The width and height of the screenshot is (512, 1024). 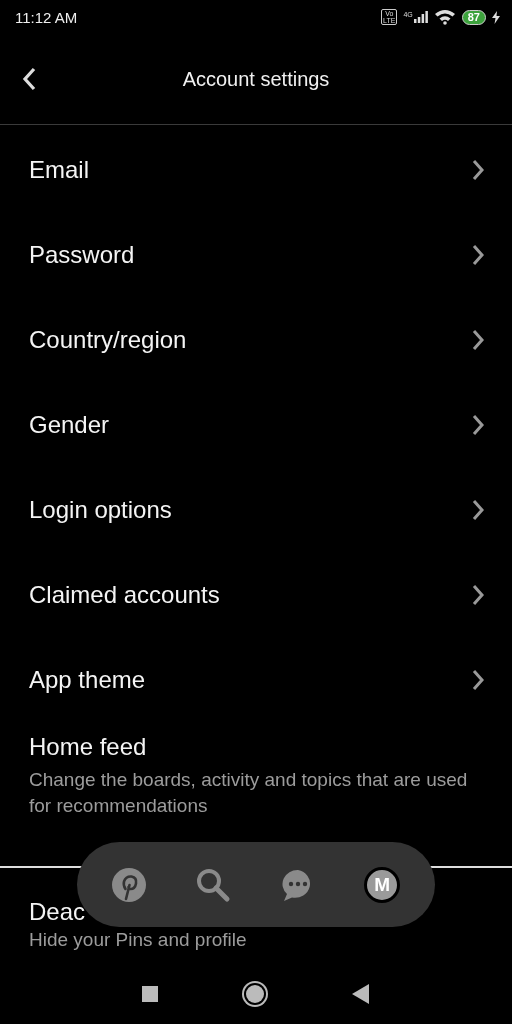 What do you see at coordinates (69, 424) in the screenshot?
I see `row-label: Gender` at bounding box center [69, 424].